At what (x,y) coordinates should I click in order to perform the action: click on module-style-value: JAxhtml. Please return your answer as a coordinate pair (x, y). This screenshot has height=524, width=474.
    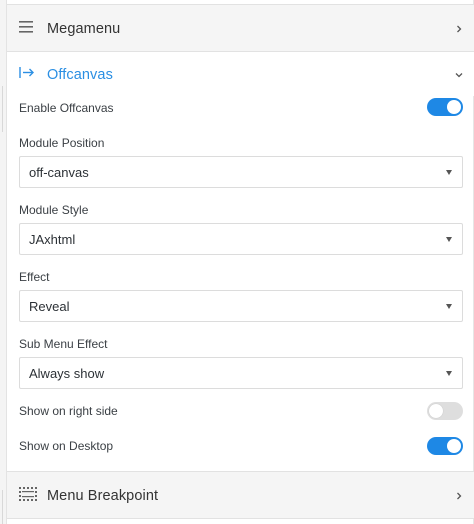
    Looking at the image, I should click on (52, 239).